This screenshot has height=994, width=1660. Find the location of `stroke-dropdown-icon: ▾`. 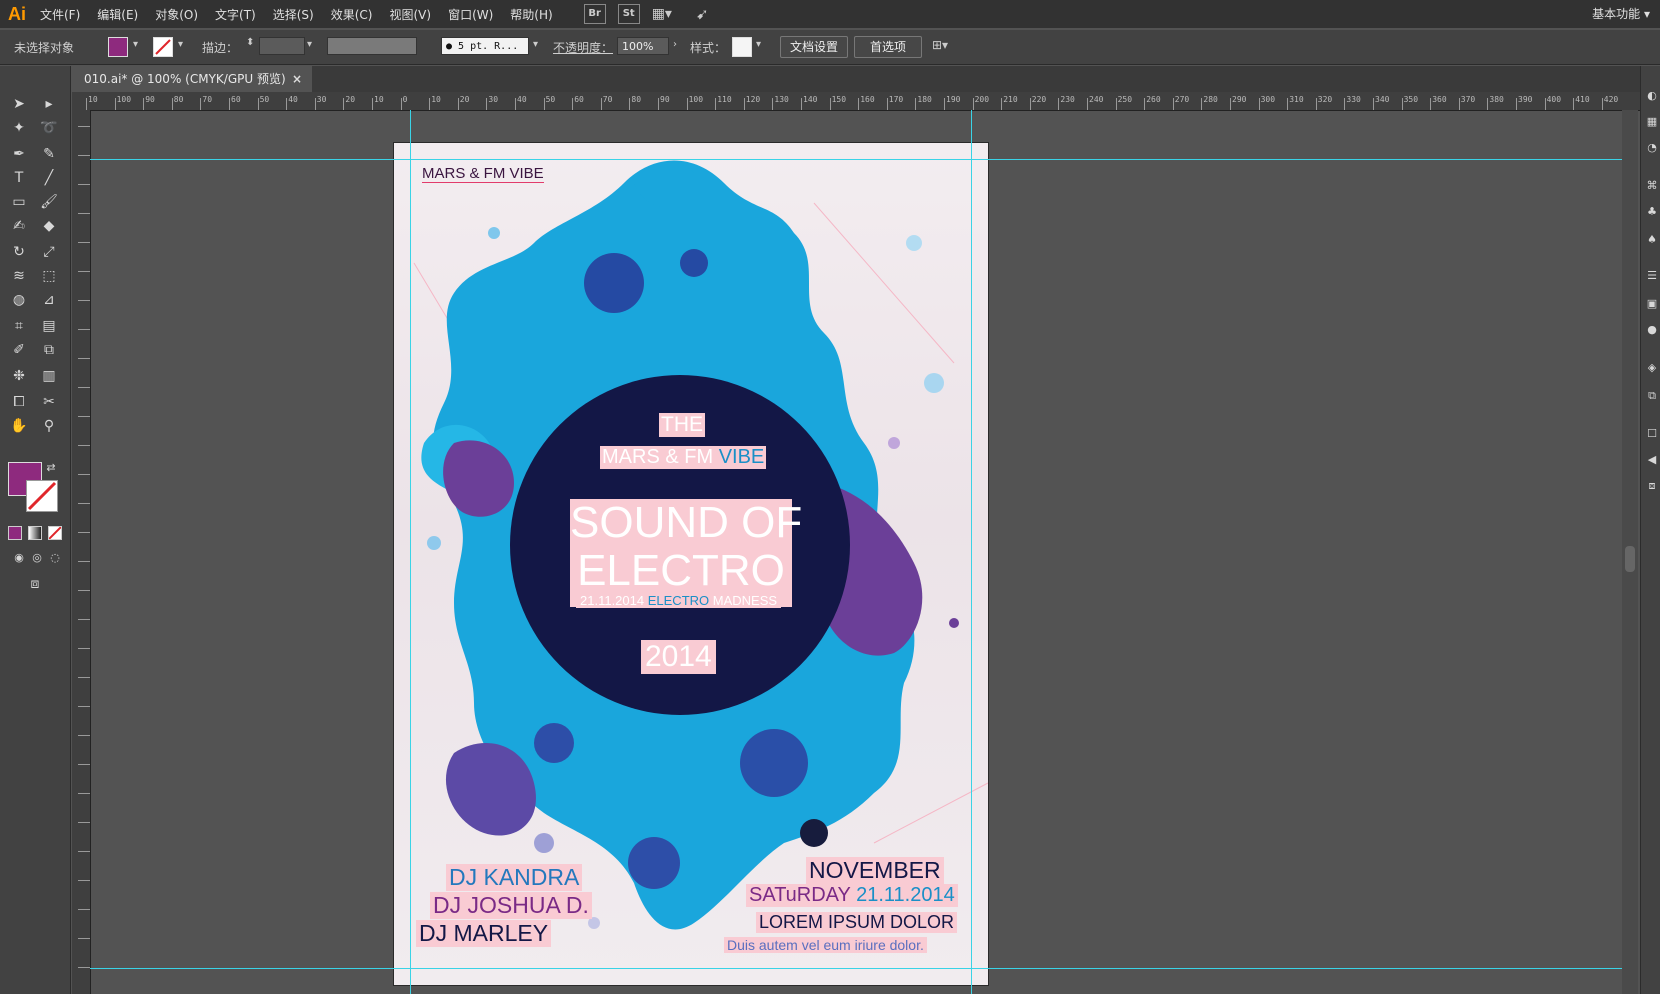

stroke-dropdown-icon: ▾ is located at coordinates (180, 44).